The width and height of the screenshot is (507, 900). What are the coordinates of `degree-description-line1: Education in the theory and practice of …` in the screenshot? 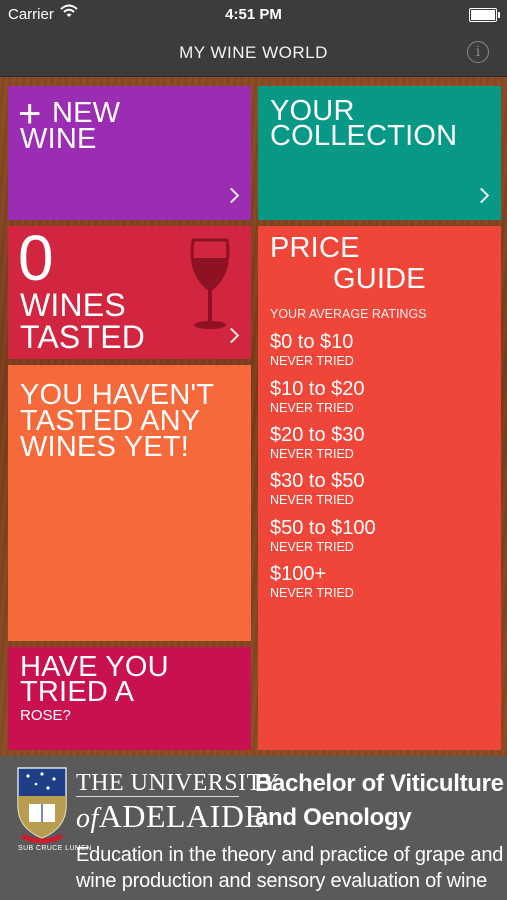 It's located at (290, 855).